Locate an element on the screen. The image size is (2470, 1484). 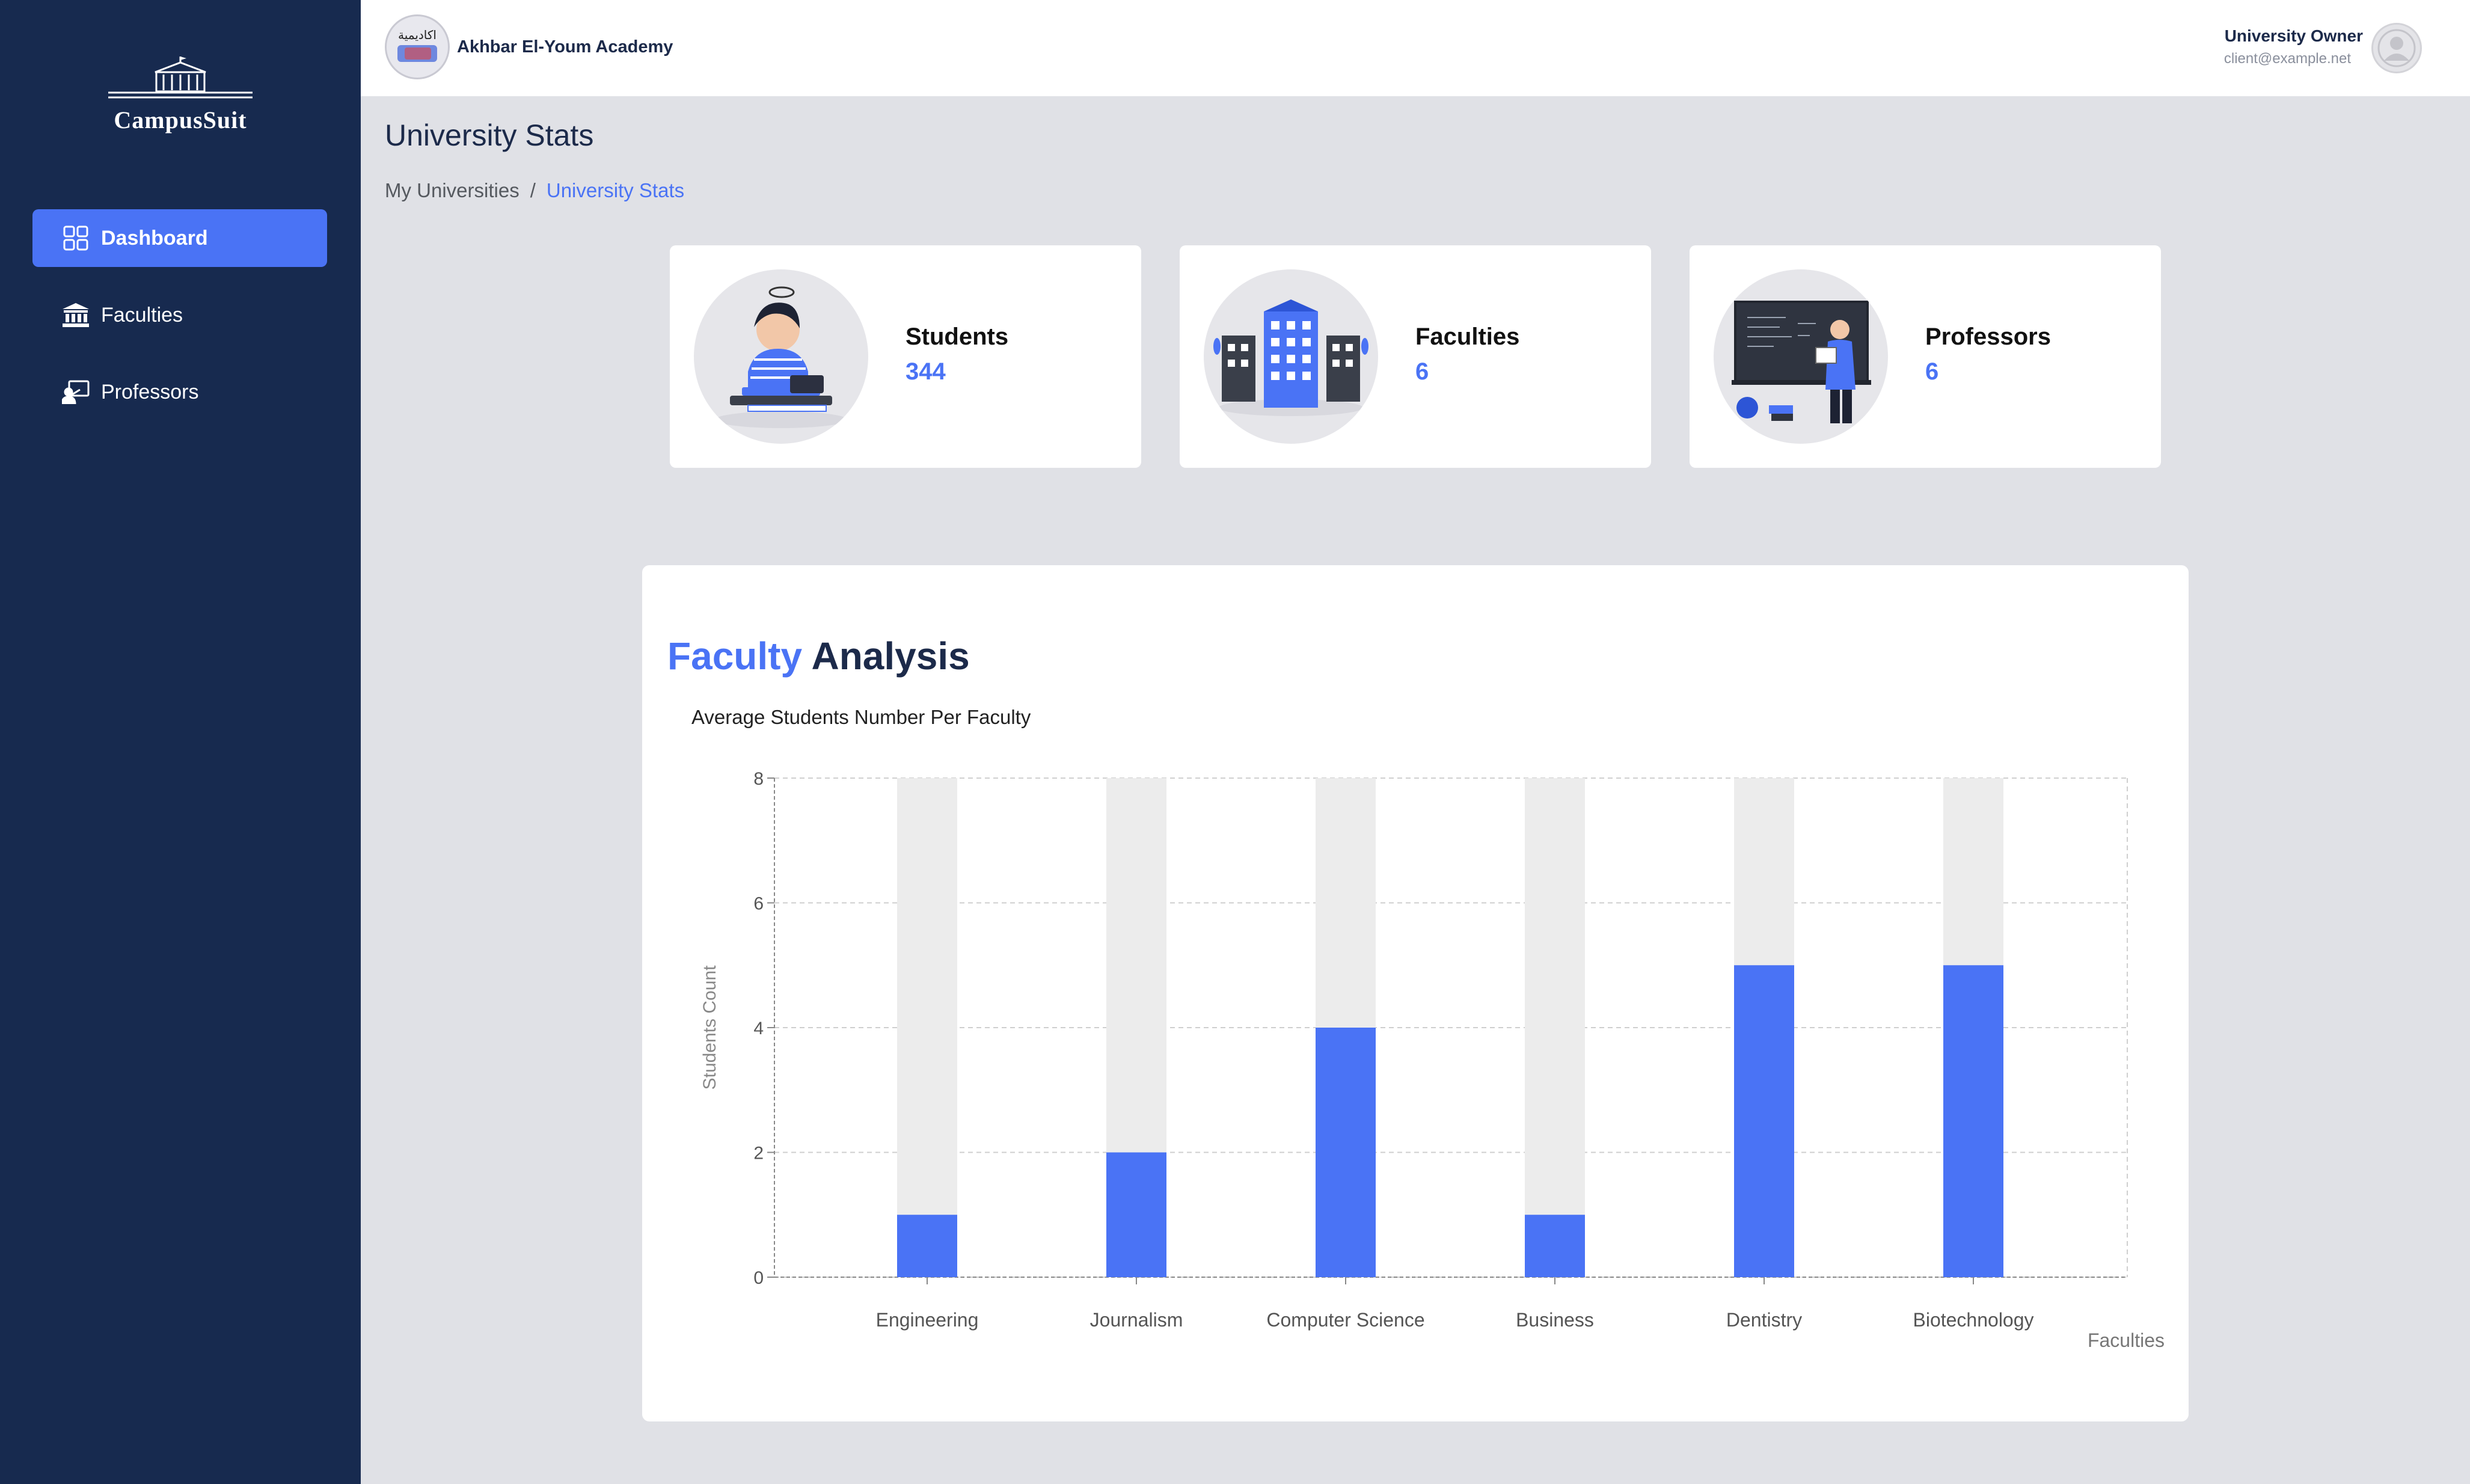
sidebar-item-professors: Professors is located at coordinates (180, 392).